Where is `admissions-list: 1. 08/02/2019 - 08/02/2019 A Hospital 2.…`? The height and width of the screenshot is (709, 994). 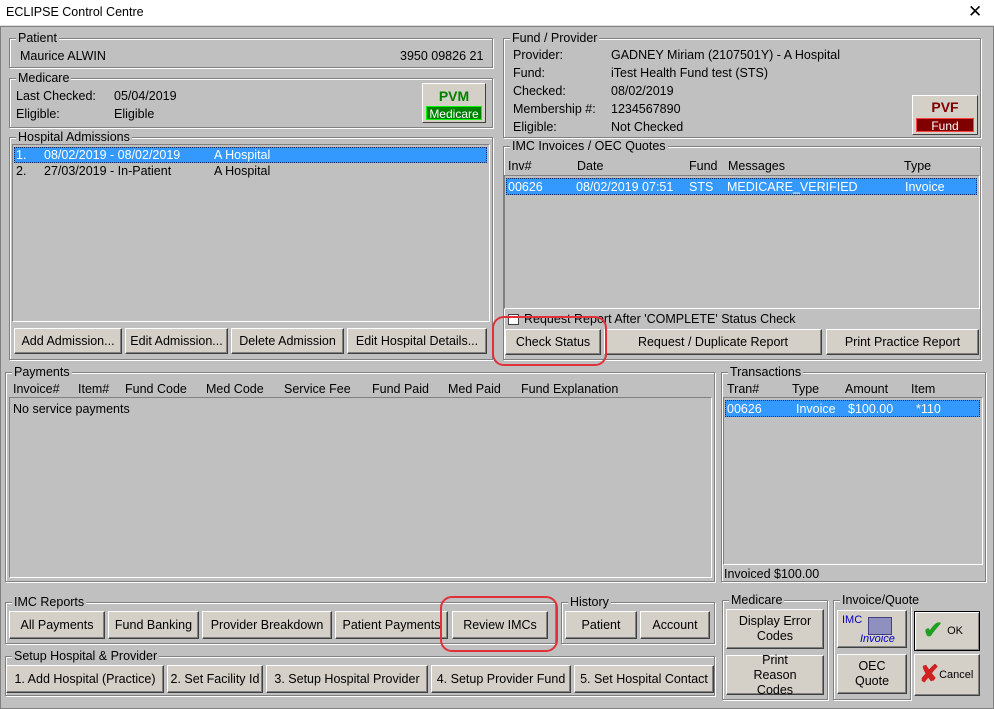
admissions-list: 1. 08/02/2019 - 08/02/2019 A Hospital 2.… is located at coordinates (251, 233).